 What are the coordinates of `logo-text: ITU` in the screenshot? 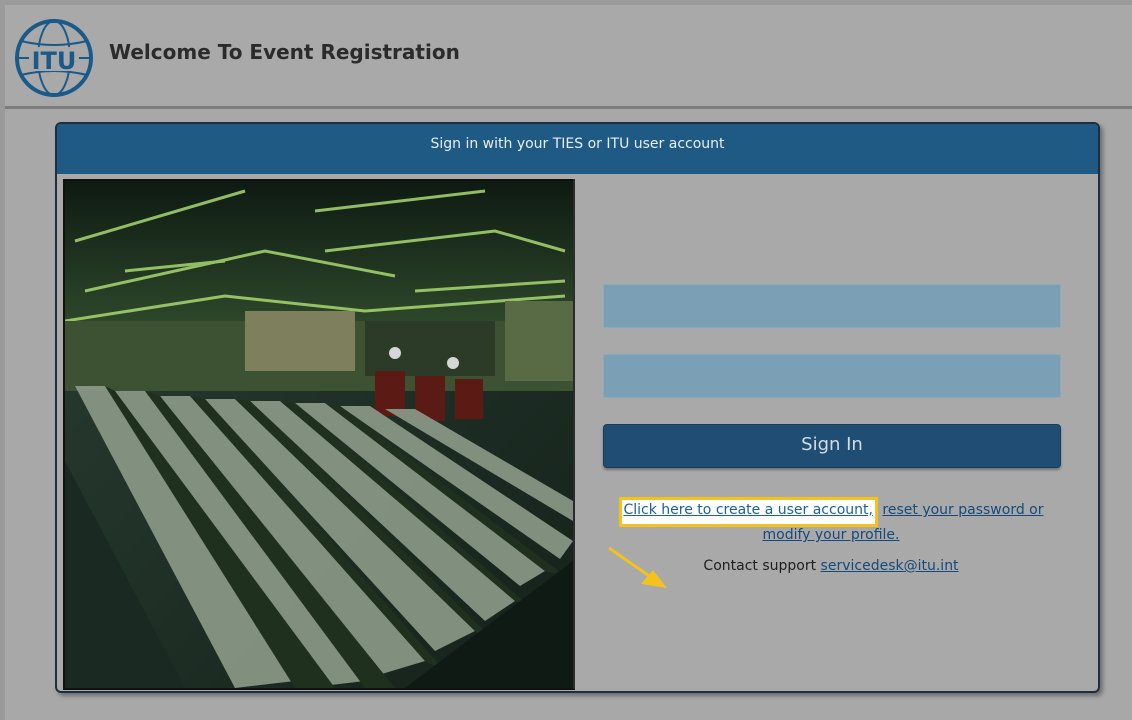 It's located at (54, 61).